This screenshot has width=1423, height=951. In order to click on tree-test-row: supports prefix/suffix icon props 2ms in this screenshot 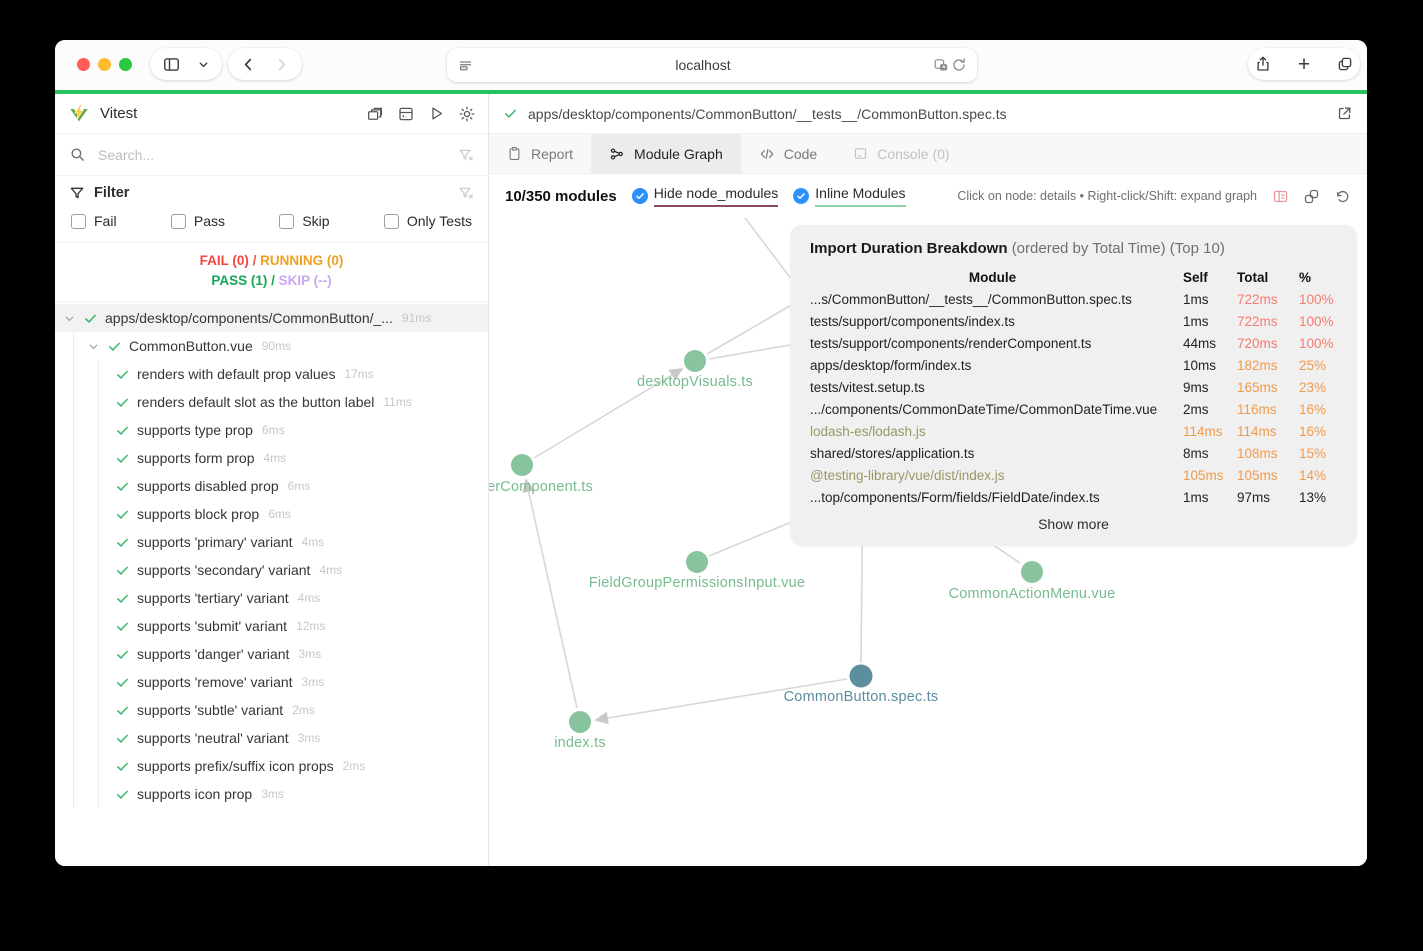, I will do `click(293, 766)`.